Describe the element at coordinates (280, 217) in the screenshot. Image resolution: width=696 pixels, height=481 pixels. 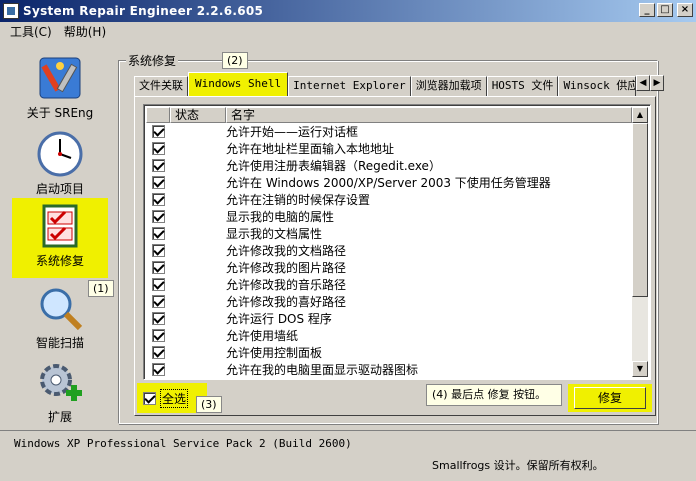
I see `row-name: 显示我的电脑的属性` at that location.